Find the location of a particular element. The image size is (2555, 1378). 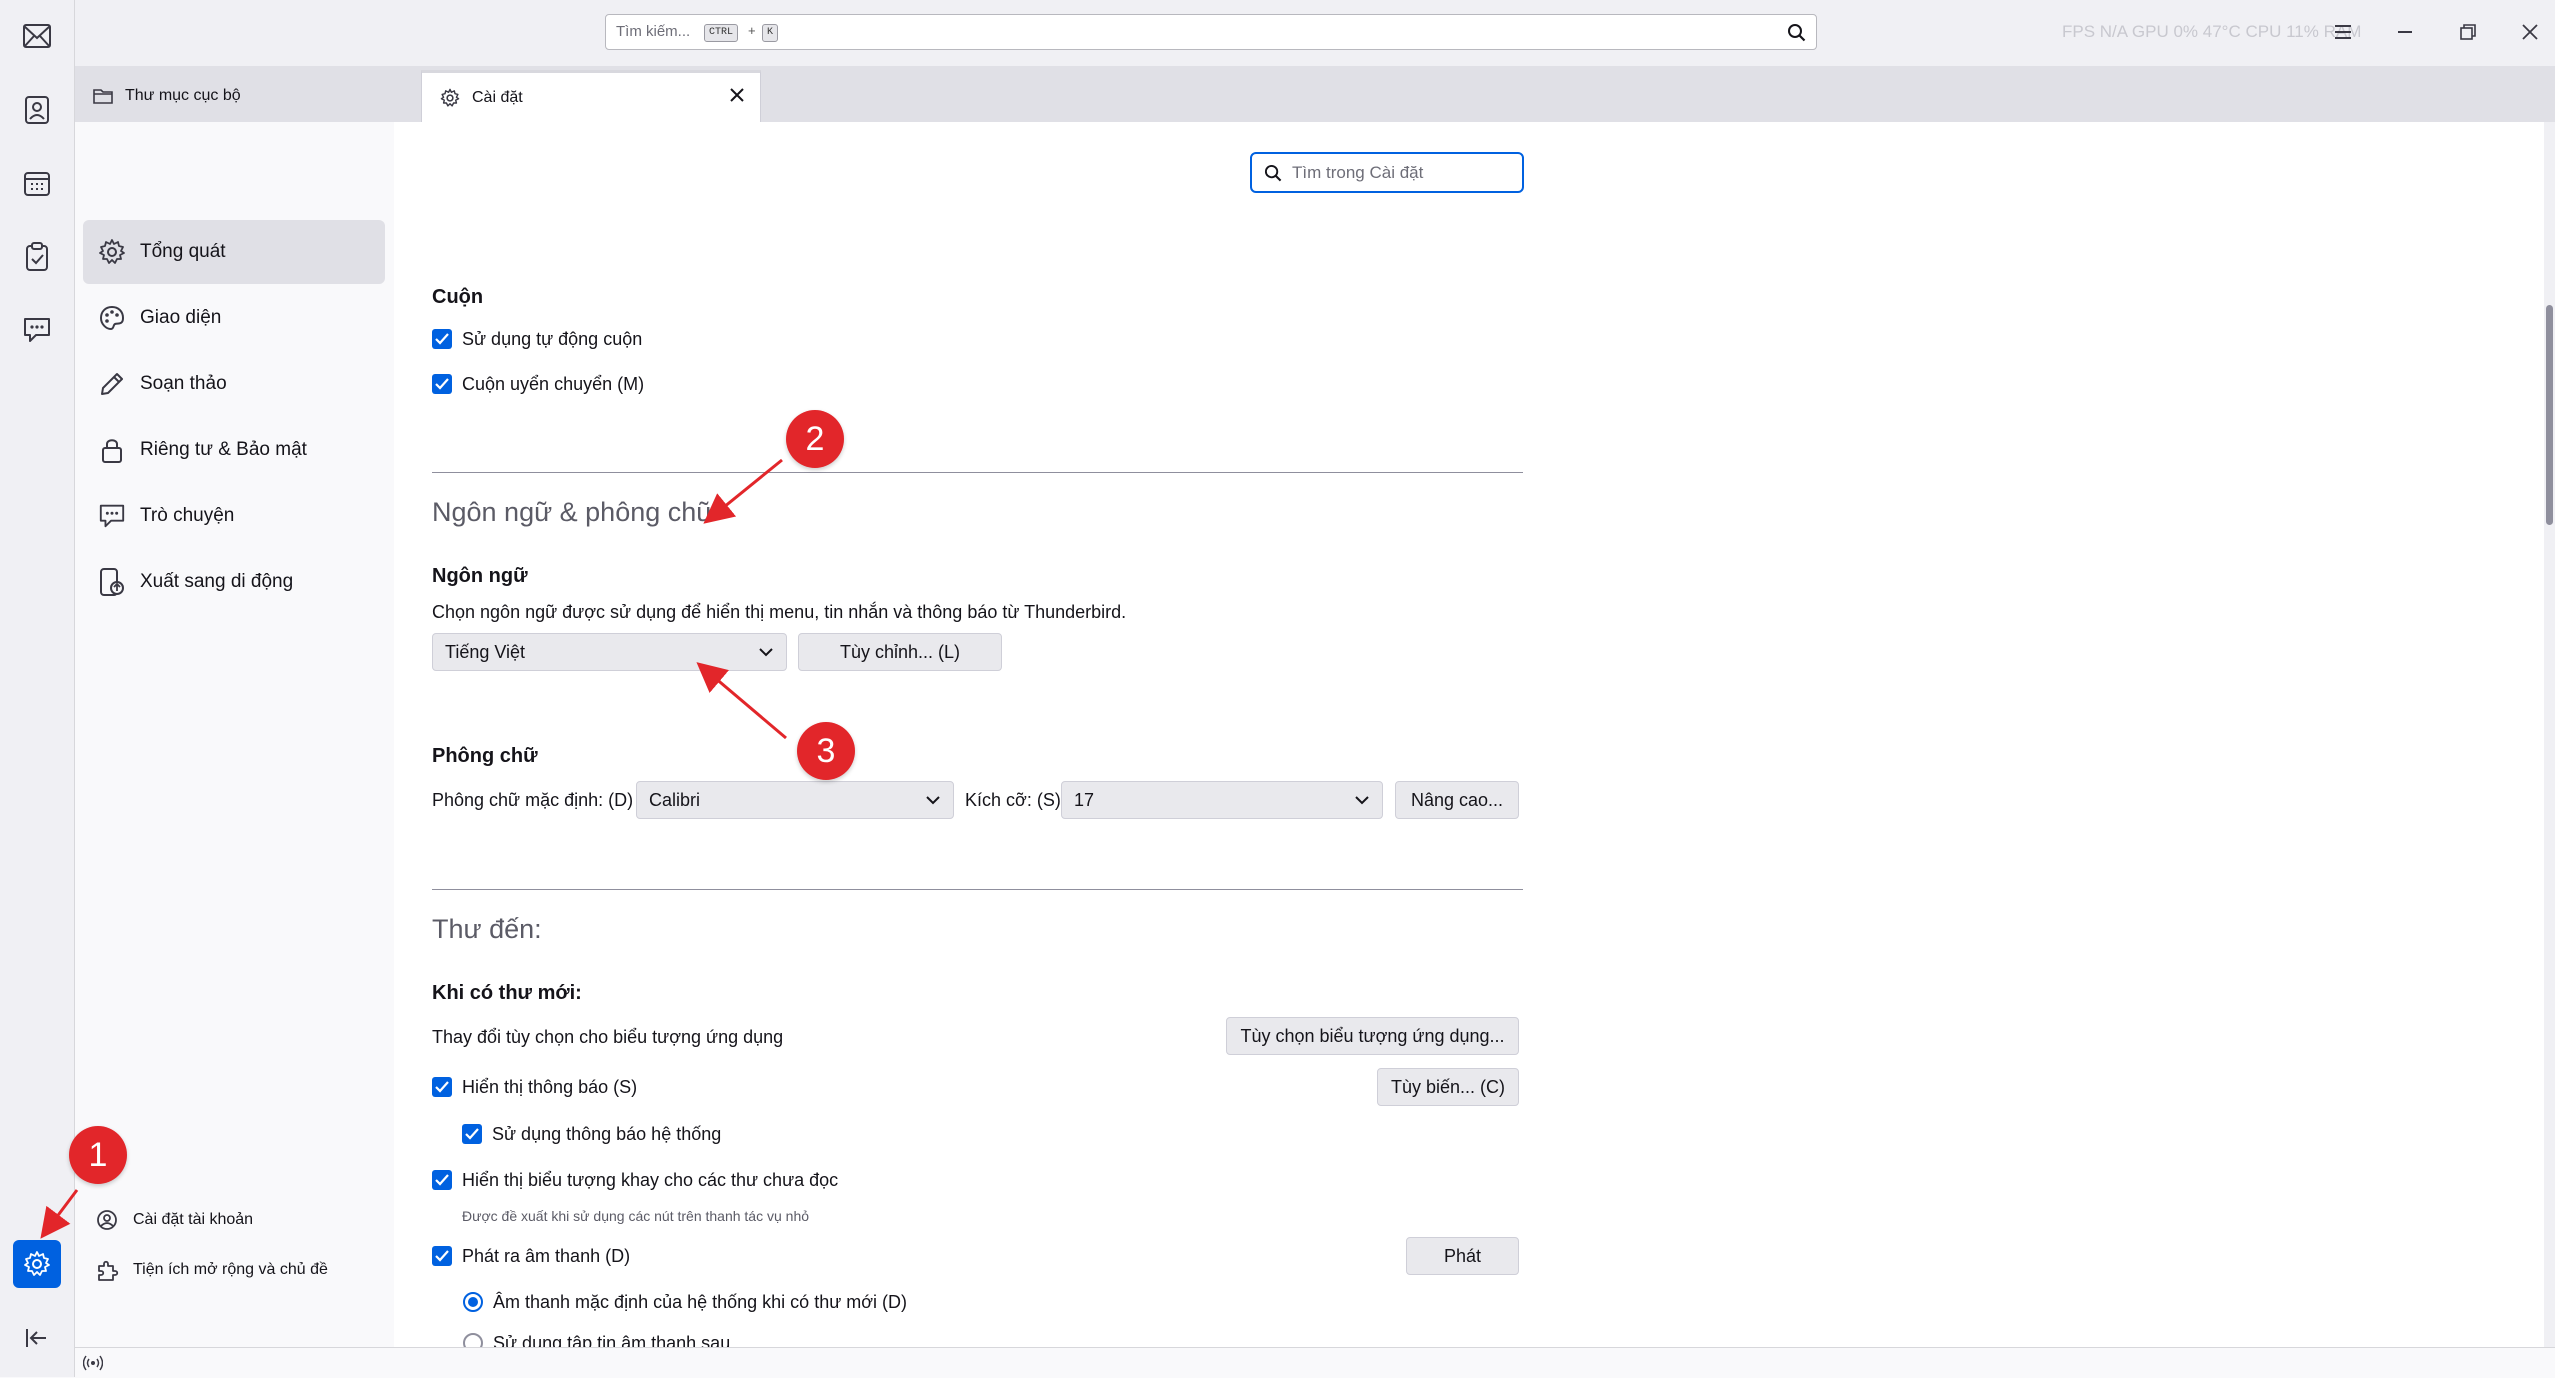

font-size-select: 17 is located at coordinates (1222, 800).